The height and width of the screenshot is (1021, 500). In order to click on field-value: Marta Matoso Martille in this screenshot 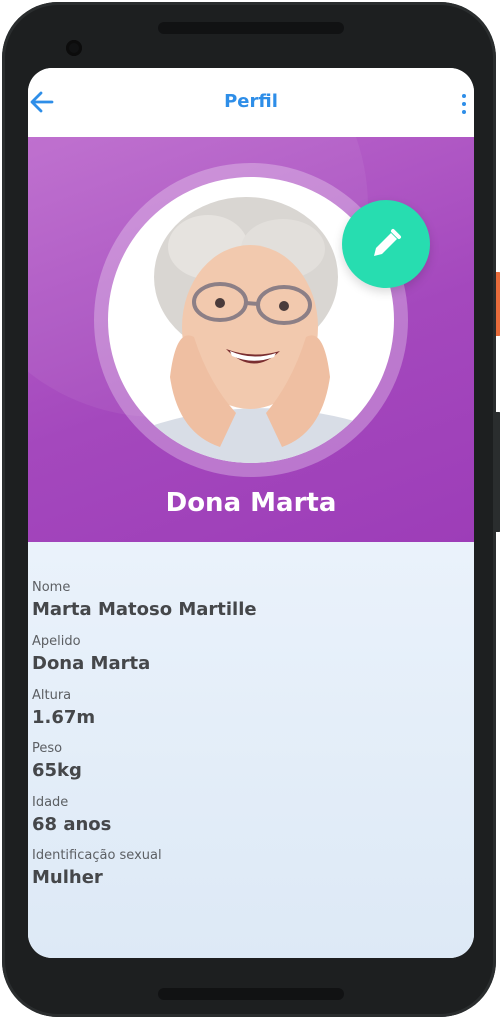, I will do `click(144, 609)`.